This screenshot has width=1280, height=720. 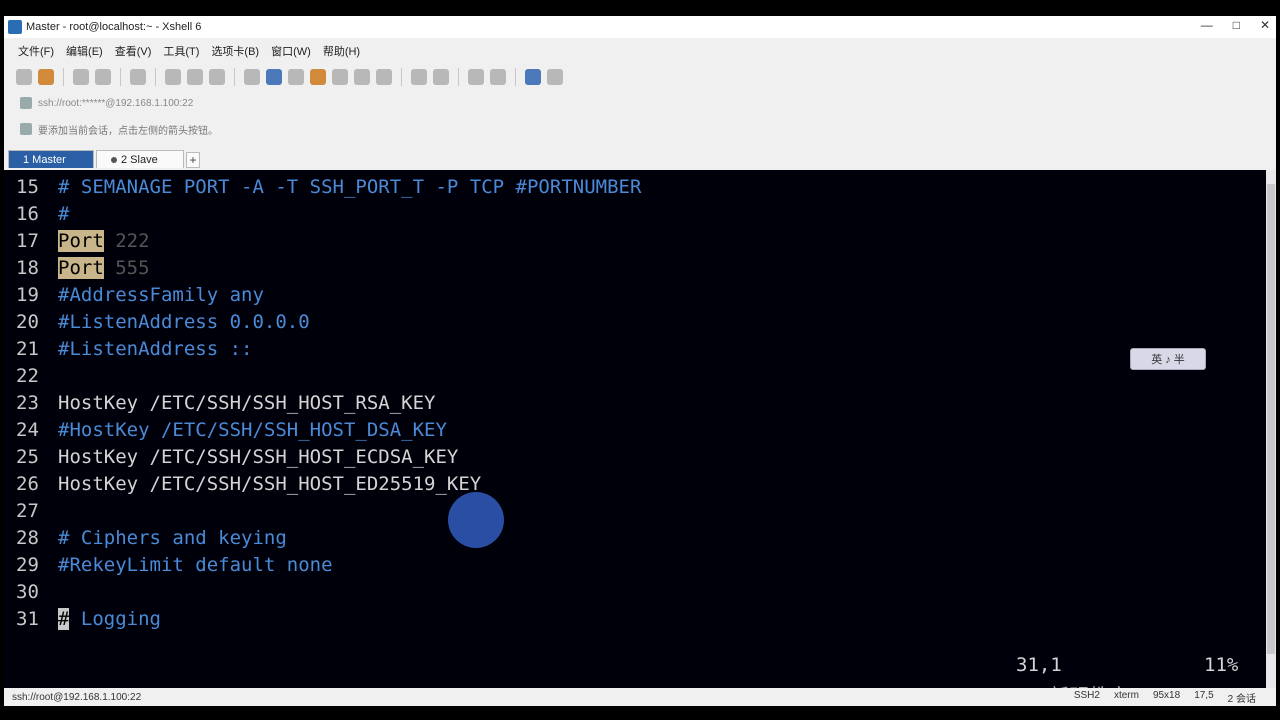 What do you see at coordinates (341, 51) in the screenshot?
I see `menu-help: 帮助(H)` at bounding box center [341, 51].